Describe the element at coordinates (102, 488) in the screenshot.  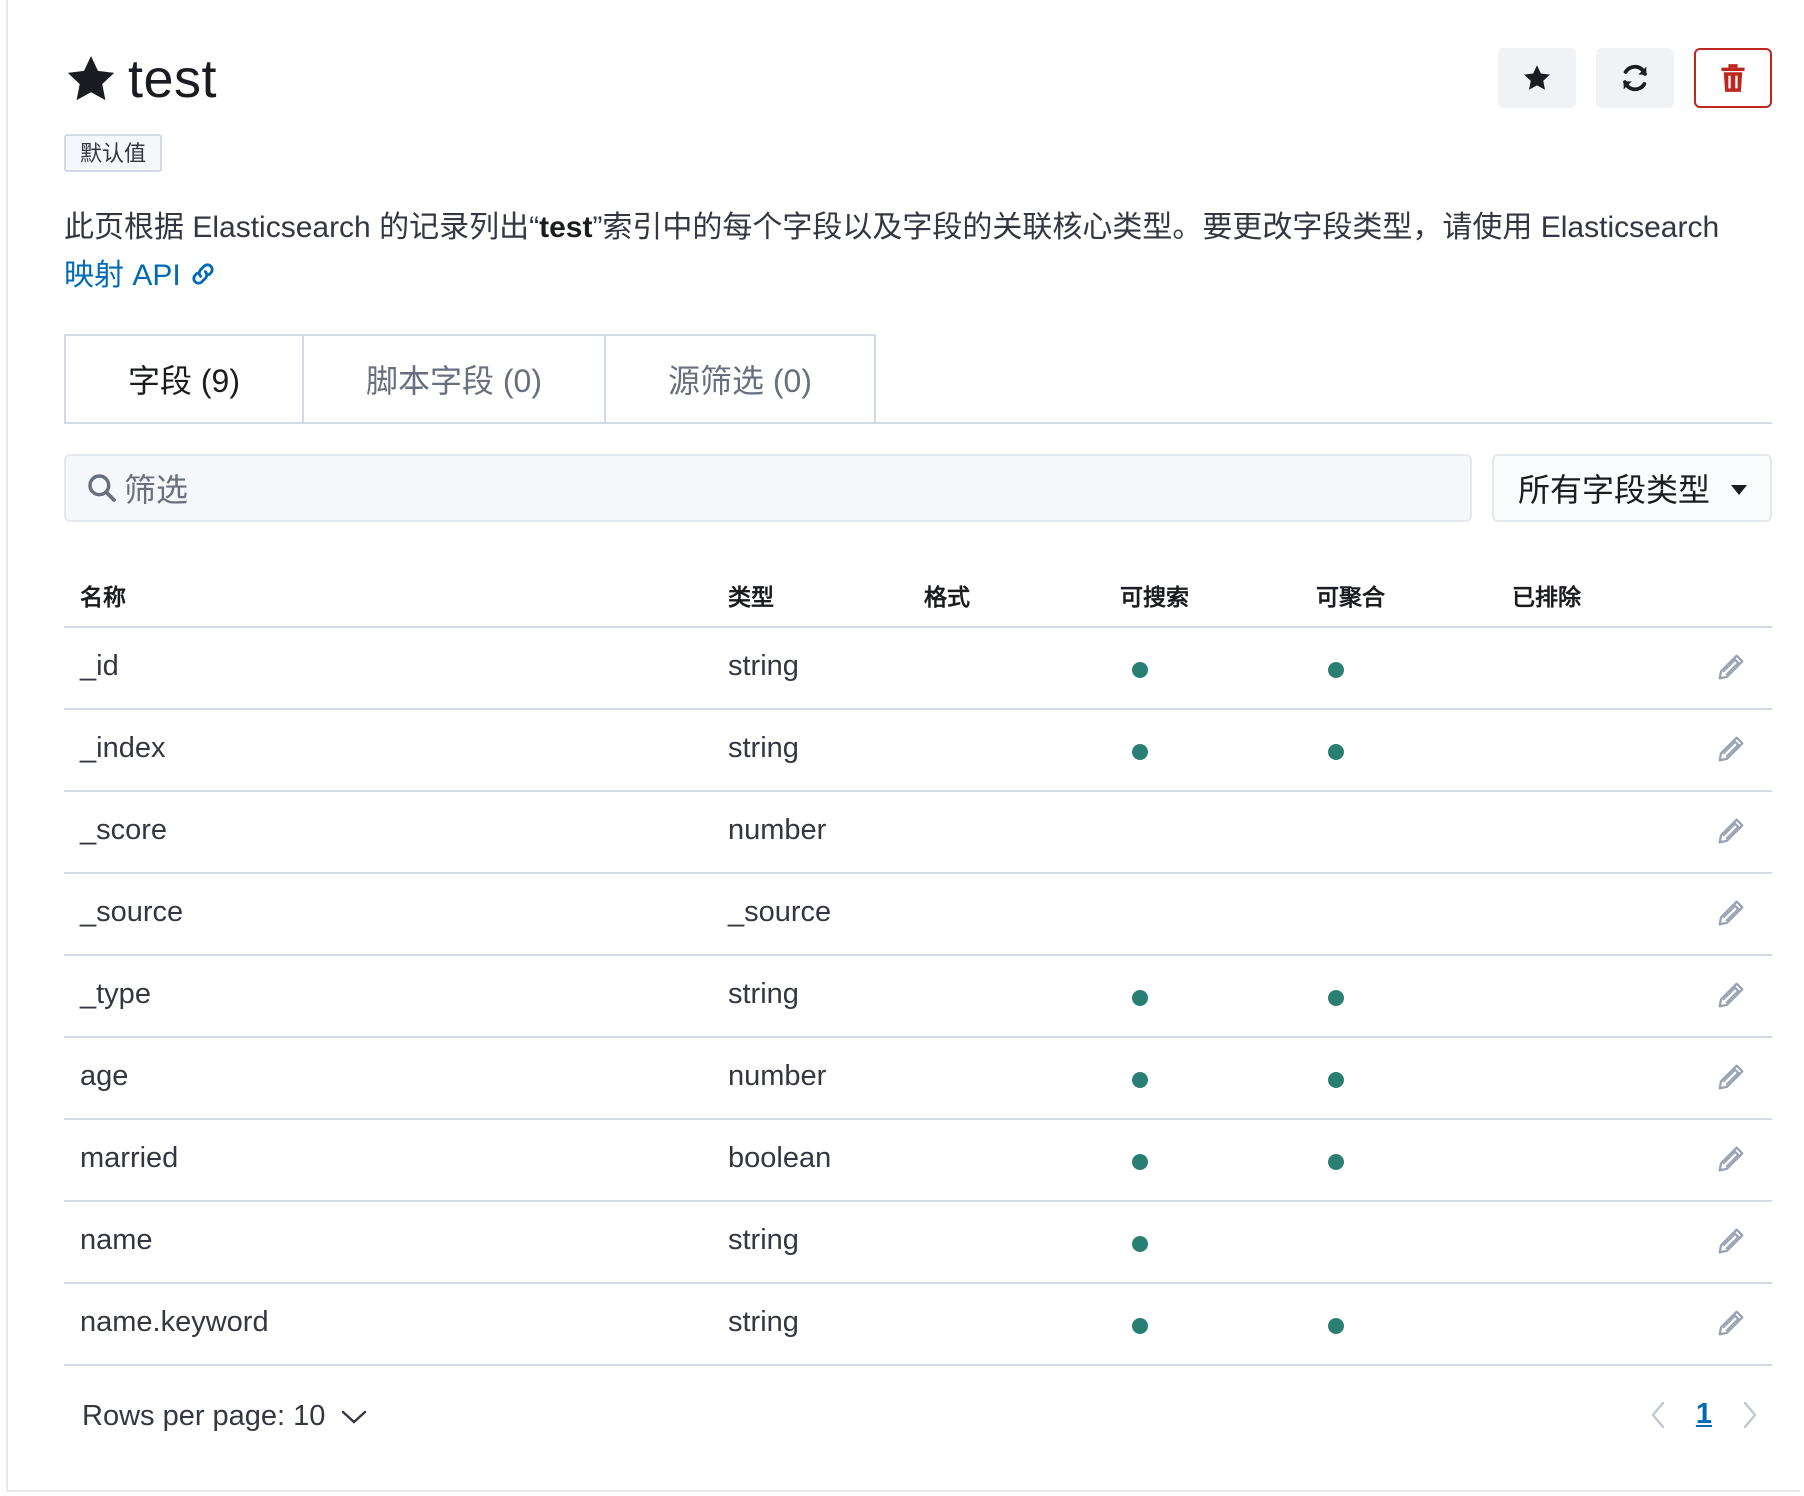
I see `search-icon` at that location.